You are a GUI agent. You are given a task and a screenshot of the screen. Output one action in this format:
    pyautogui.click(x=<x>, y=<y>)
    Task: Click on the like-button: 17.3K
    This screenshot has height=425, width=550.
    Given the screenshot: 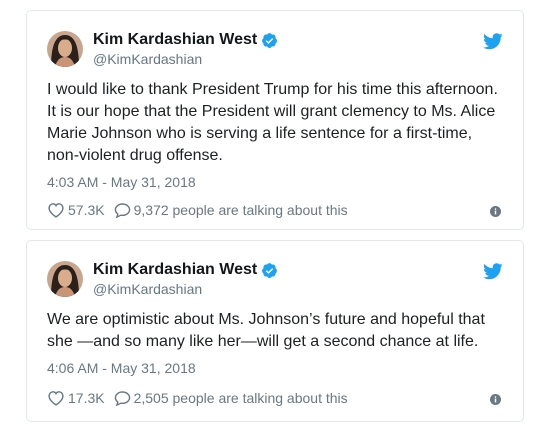 What is the action you would take?
    pyautogui.click(x=76, y=398)
    